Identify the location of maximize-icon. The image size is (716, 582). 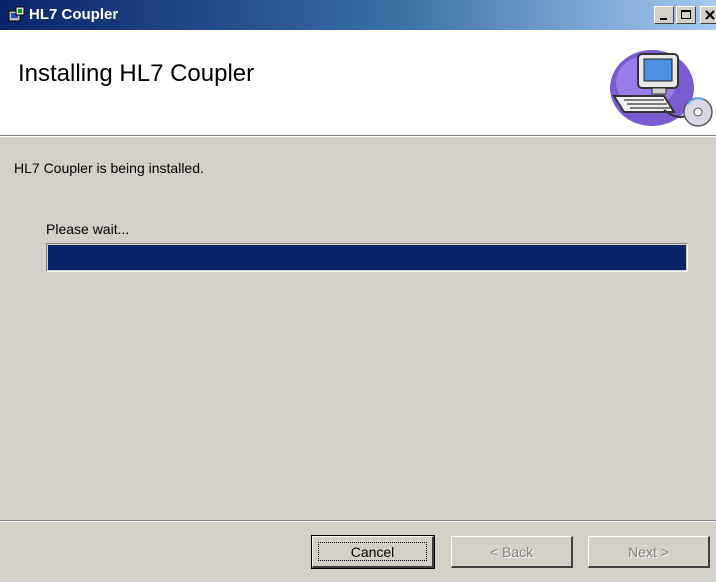
(686, 14).